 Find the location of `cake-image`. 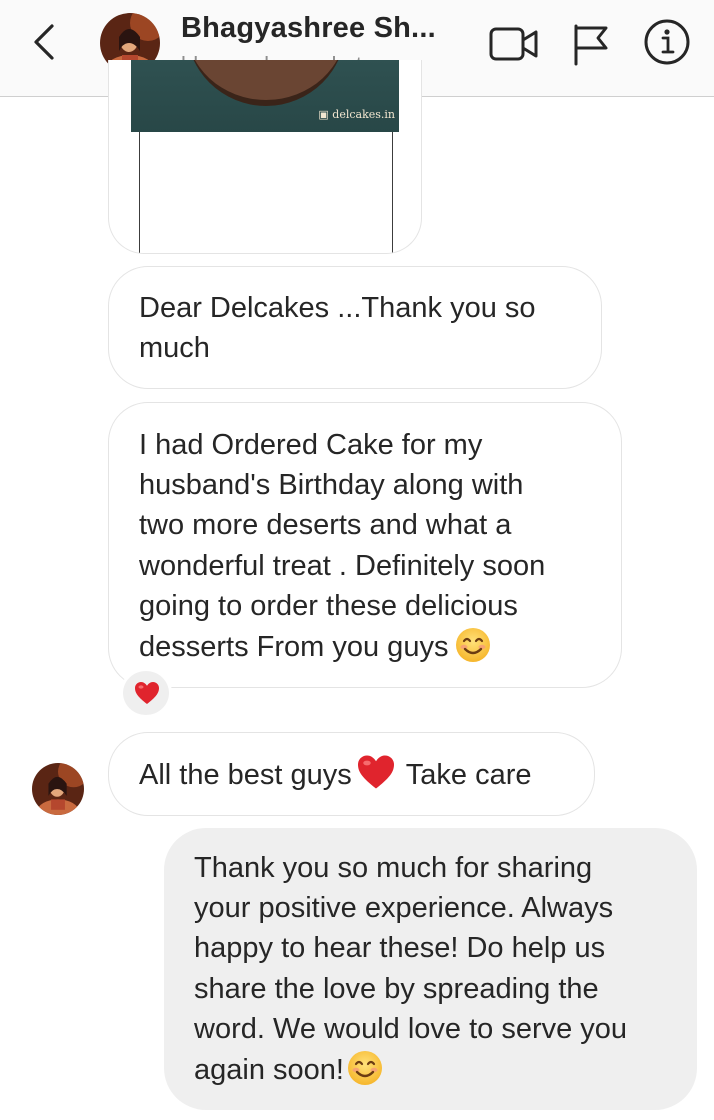

cake-image is located at coordinates (266, 83).